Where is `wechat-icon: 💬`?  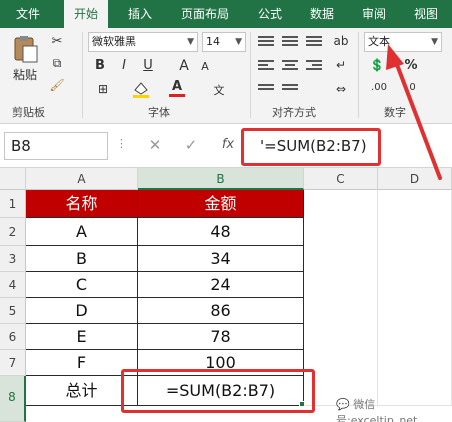
wechat-icon: 💬 is located at coordinates (343, 404).